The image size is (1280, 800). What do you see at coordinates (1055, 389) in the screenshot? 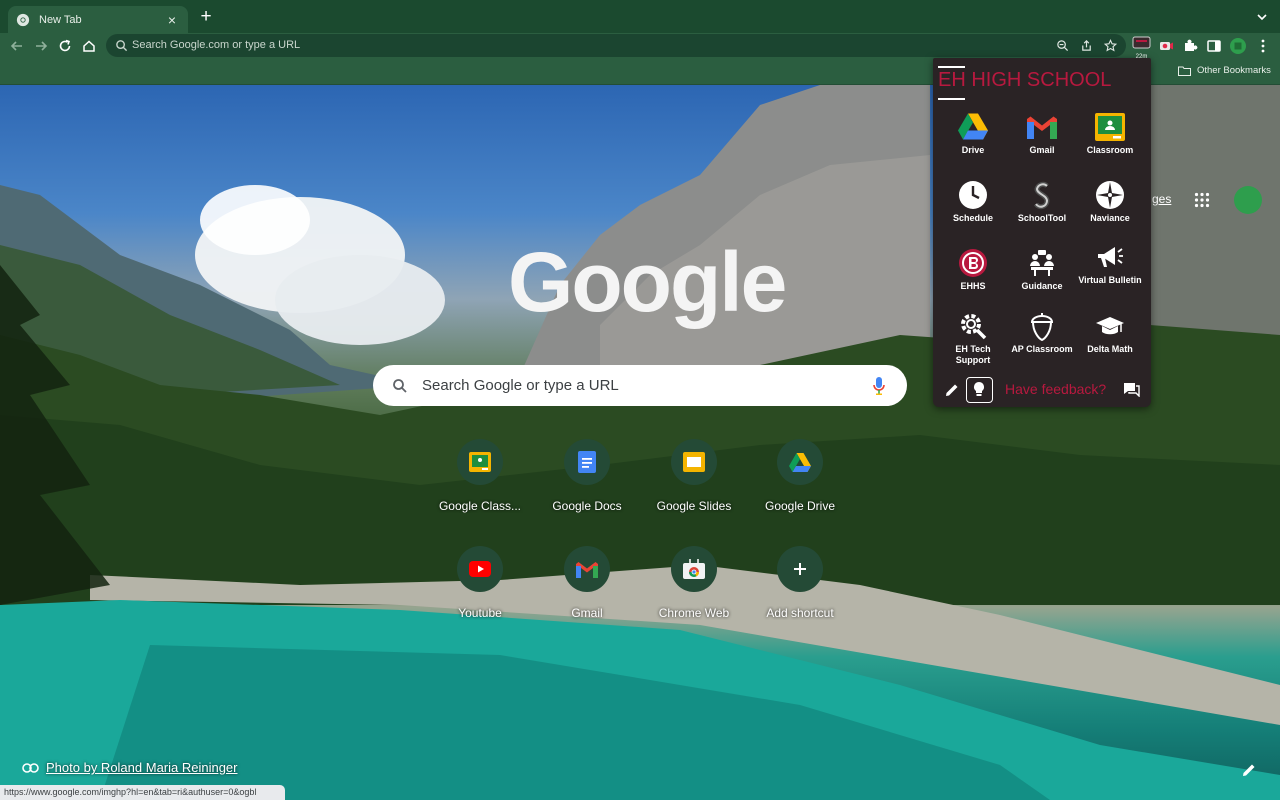
I see `have-feedback-link: Have feedback?` at bounding box center [1055, 389].